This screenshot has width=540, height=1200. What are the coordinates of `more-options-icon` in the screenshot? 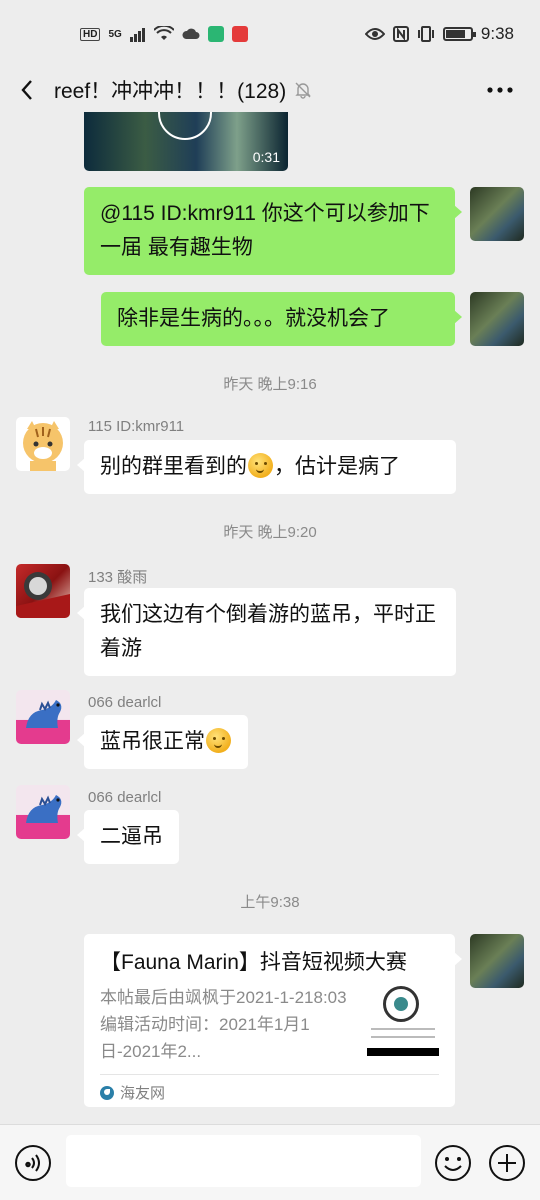 It's located at (500, 90).